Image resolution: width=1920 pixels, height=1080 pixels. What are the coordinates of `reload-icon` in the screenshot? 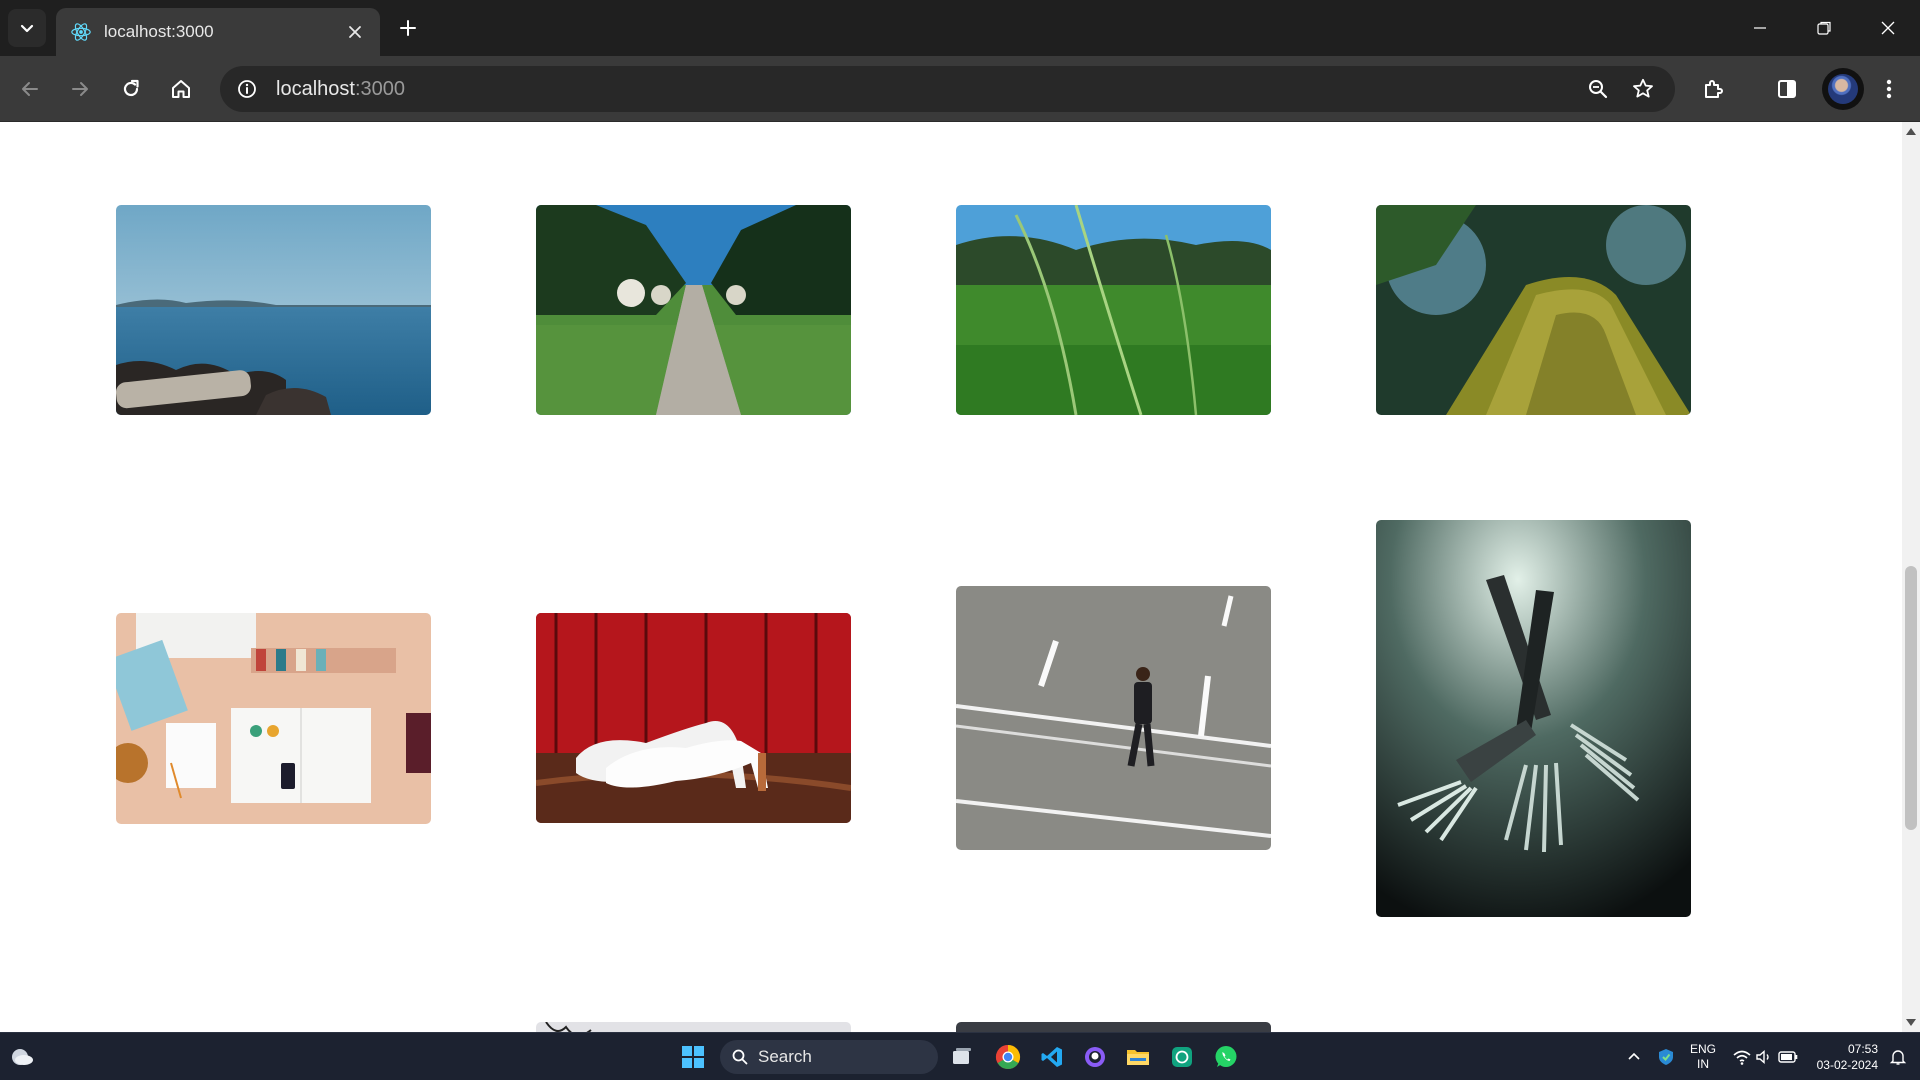 It's located at (131, 88).